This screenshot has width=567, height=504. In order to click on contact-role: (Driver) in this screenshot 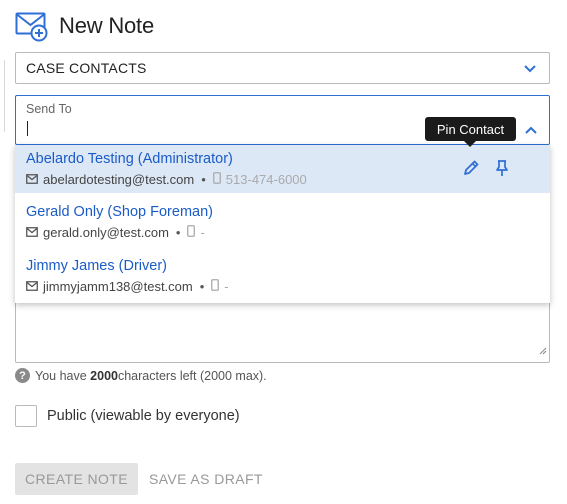, I will do `click(142, 266)`.